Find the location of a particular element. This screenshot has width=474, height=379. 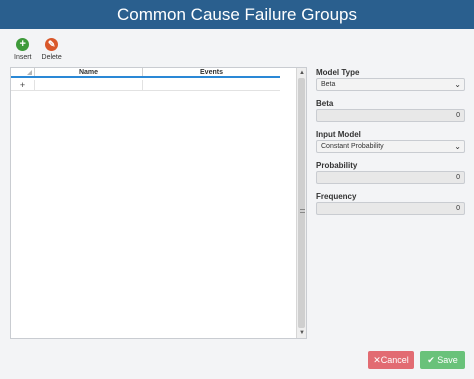

cancel-label: Cancel is located at coordinates (394, 360).